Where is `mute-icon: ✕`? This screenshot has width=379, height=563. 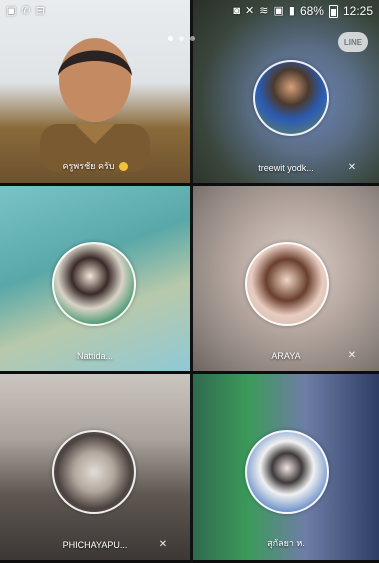 mute-icon: ✕ is located at coordinates (250, 10).